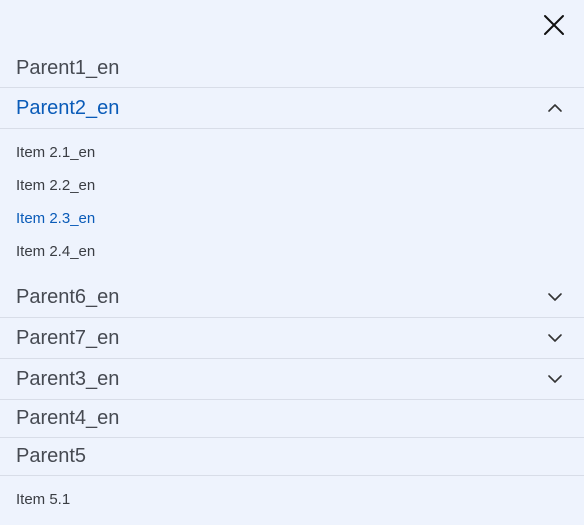 The height and width of the screenshot is (525, 584). Describe the element at coordinates (55, 152) in the screenshot. I see `submenu-item-2-1: Item 2.1_en` at that location.